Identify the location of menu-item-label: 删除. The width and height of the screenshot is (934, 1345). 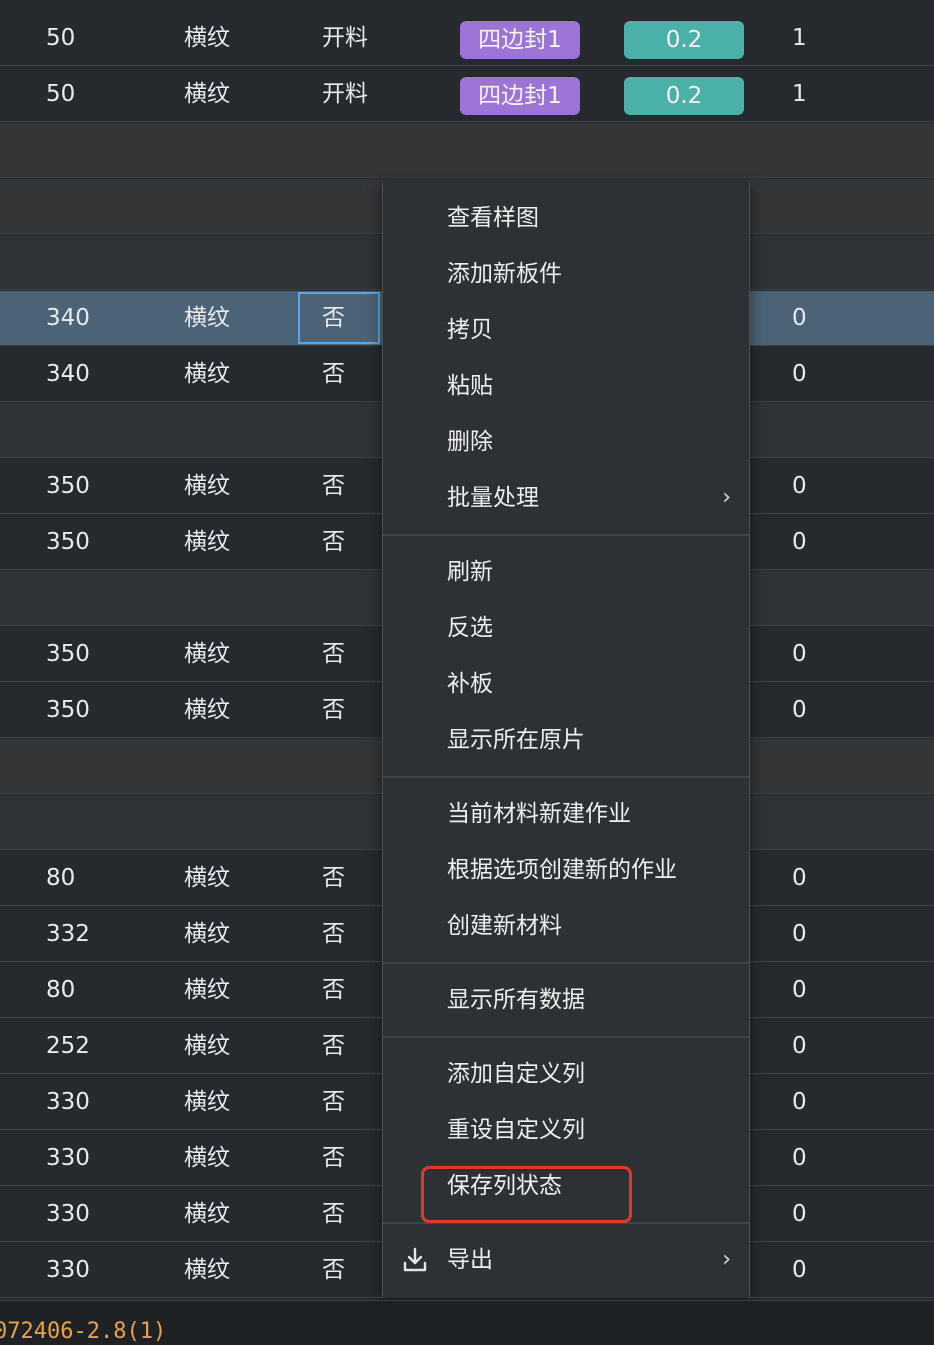
(470, 442).